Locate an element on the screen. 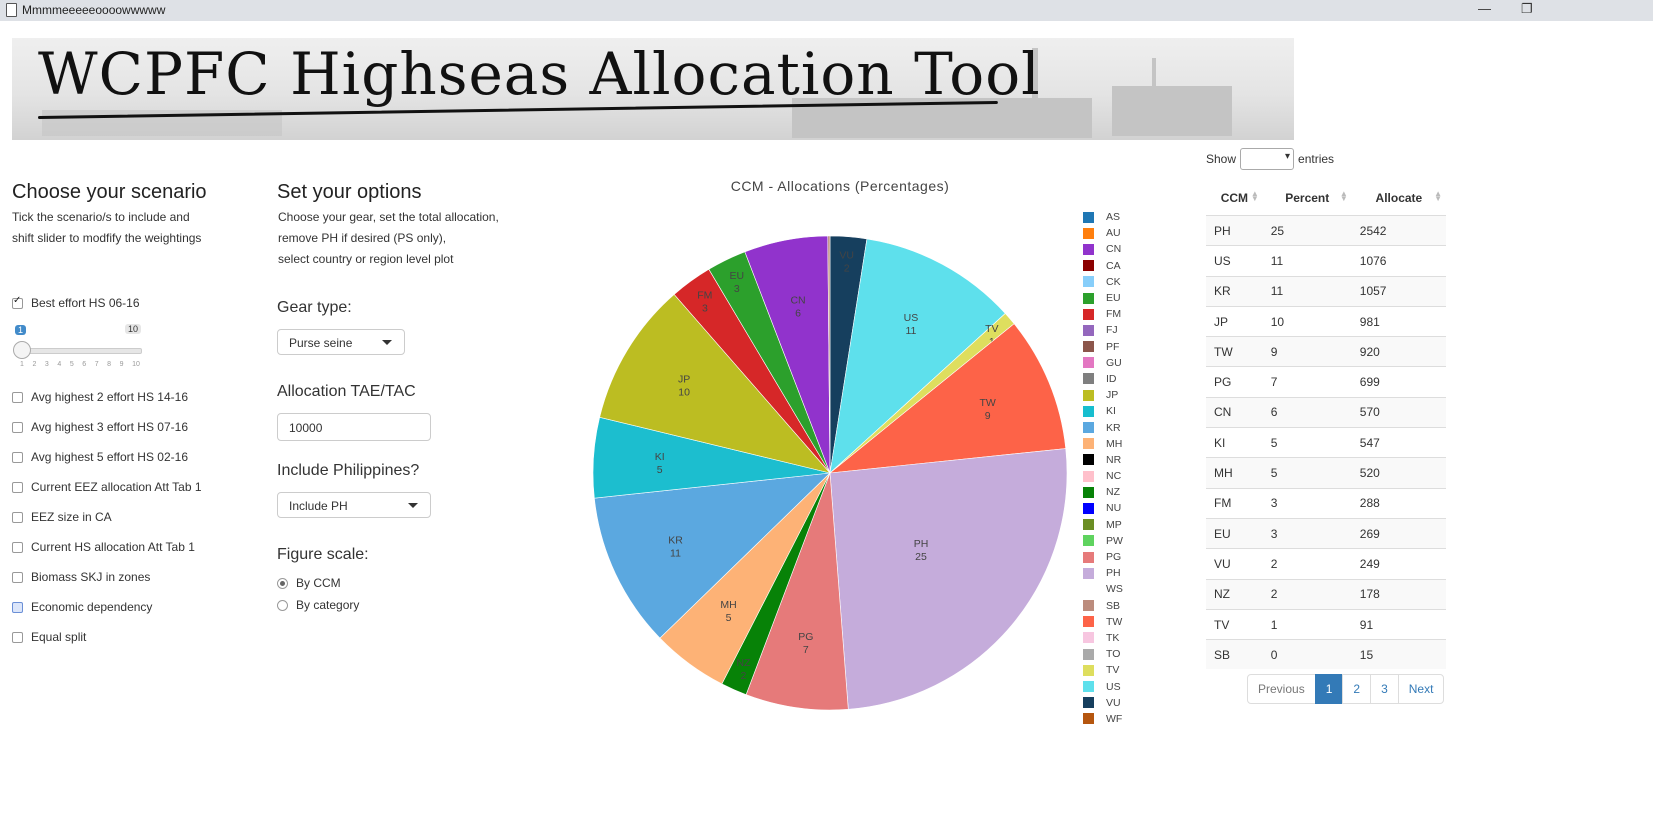 This screenshot has width=1653, height=818. radio-by-ccm: By CCM is located at coordinates (309, 583).